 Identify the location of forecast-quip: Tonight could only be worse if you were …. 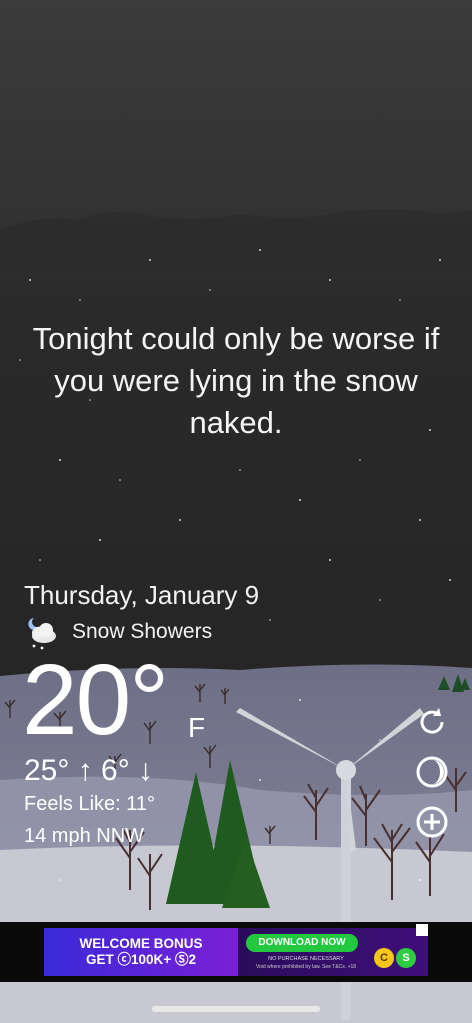
(236, 380).